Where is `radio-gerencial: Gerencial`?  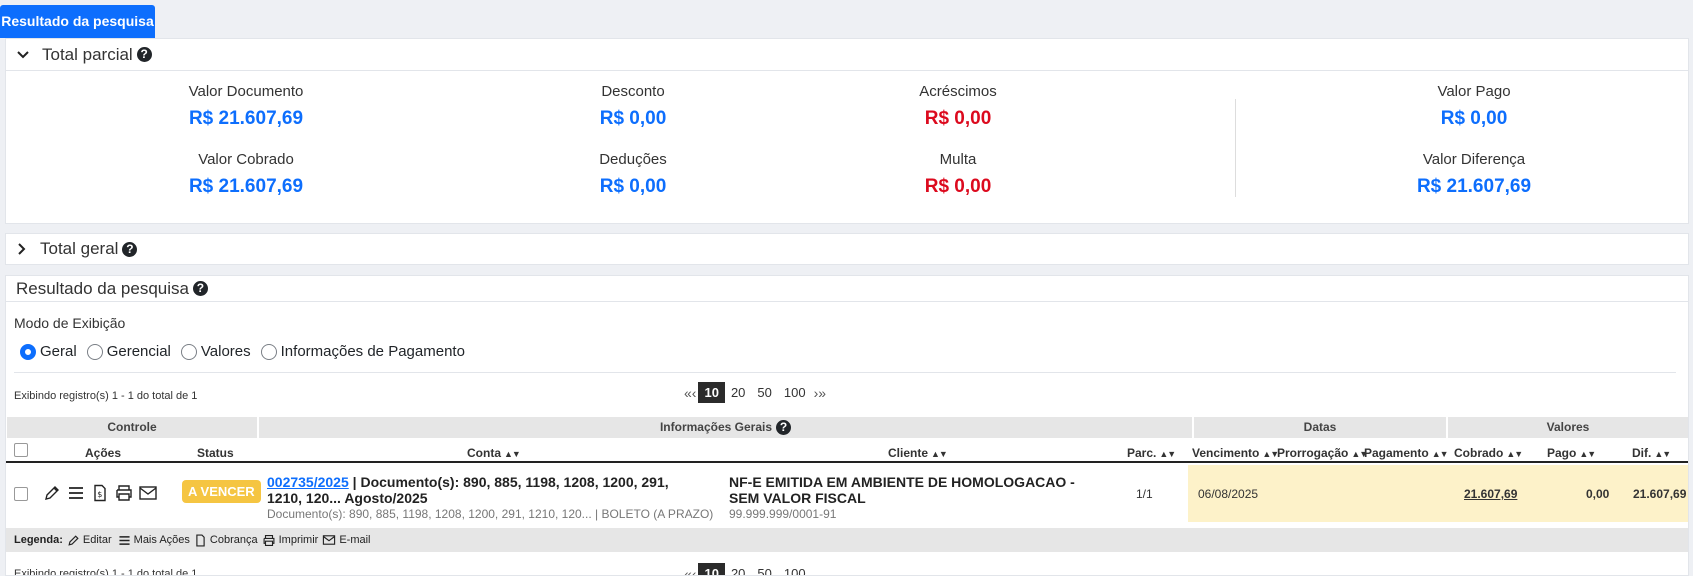
radio-gerencial: Gerencial is located at coordinates (128, 351).